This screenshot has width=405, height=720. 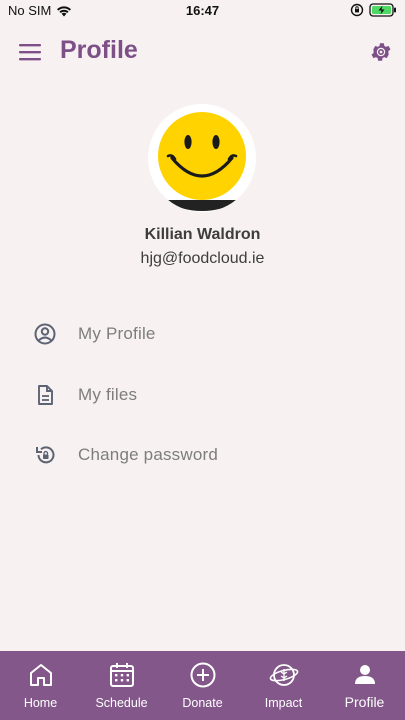 What do you see at coordinates (45, 334) in the screenshot?
I see `account-circle-icon` at bounding box center [45, 334].